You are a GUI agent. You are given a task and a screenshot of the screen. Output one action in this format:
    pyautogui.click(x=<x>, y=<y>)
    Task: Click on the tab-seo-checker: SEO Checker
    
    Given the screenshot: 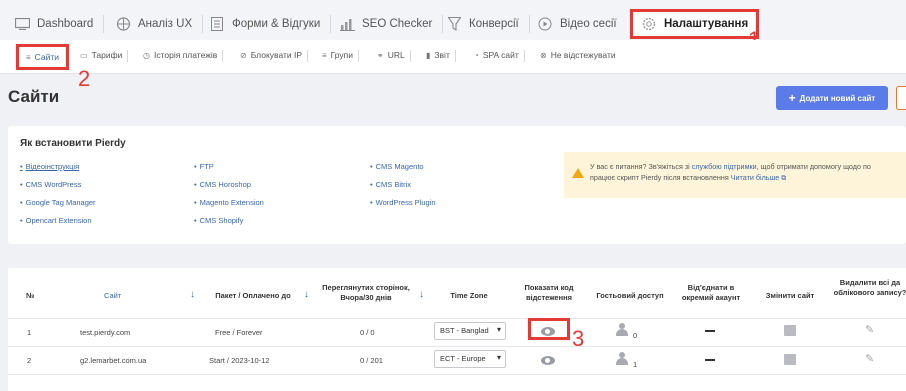 What is the action you would take?
    pyautogui.click(x=391, y=24)
    